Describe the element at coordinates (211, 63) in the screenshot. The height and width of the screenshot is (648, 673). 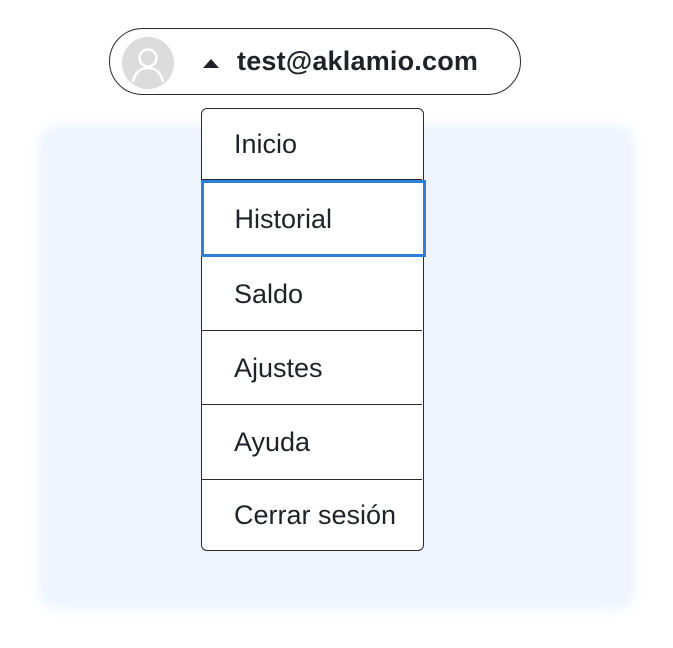
I see `caret-up-icon` at that location.